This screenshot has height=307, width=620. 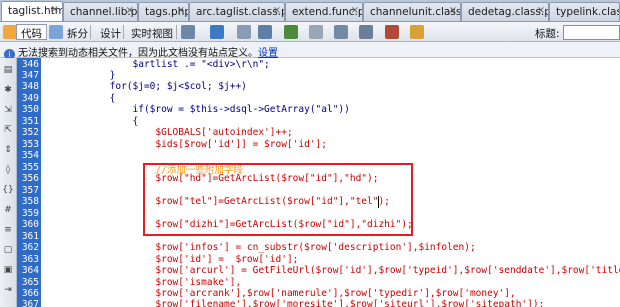 I want to click on live-view-button: 实时视图, so click(x=152, y=32).